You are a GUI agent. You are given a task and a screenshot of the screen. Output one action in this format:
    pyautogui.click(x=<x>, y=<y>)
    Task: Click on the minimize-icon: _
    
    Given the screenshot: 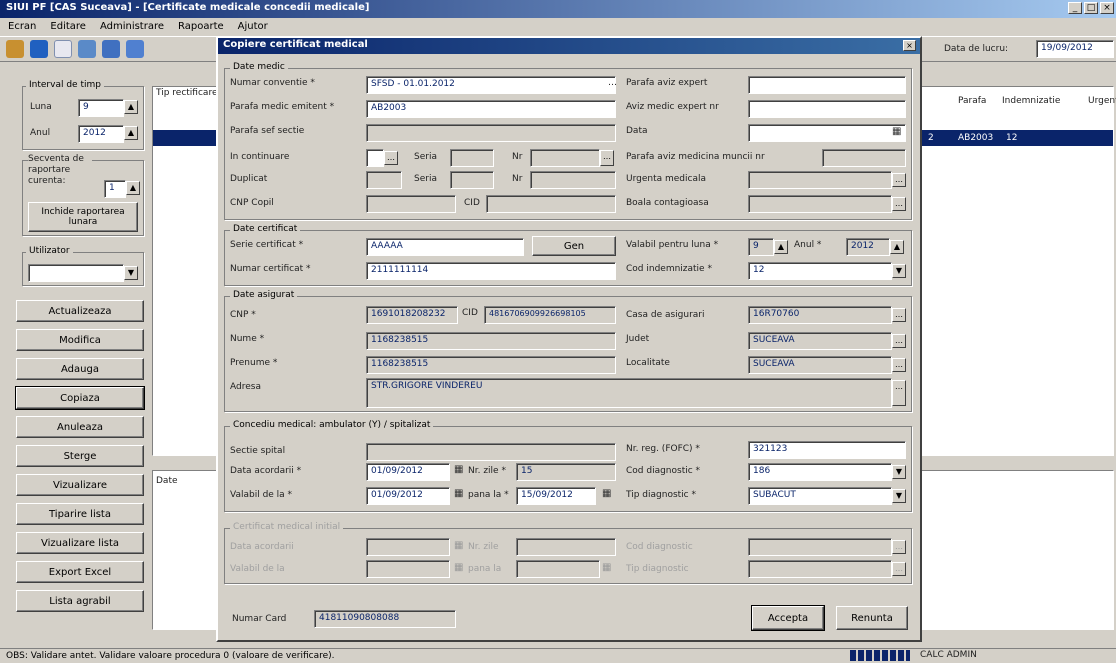 What is the action you would take?
    pyautogui.click(x=1075, y=8)
    